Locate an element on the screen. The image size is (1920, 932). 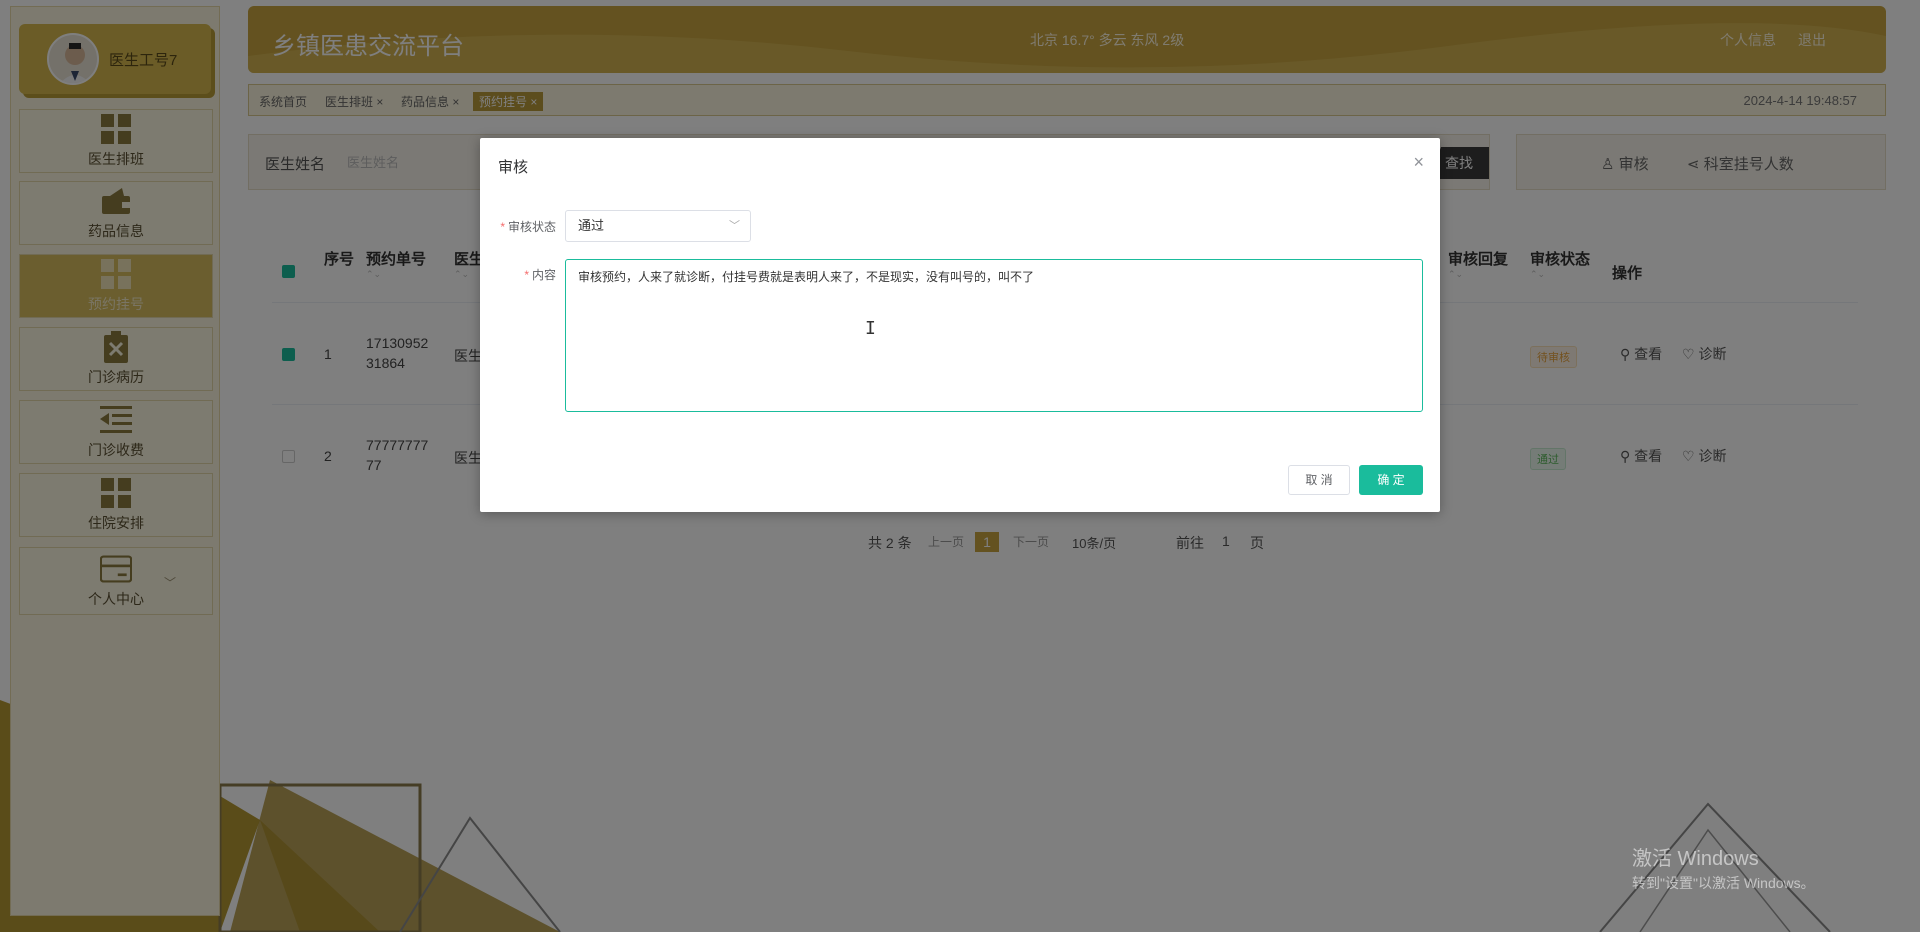
chevron-down-icon: ﹀ is located at coordinates (734, 226).